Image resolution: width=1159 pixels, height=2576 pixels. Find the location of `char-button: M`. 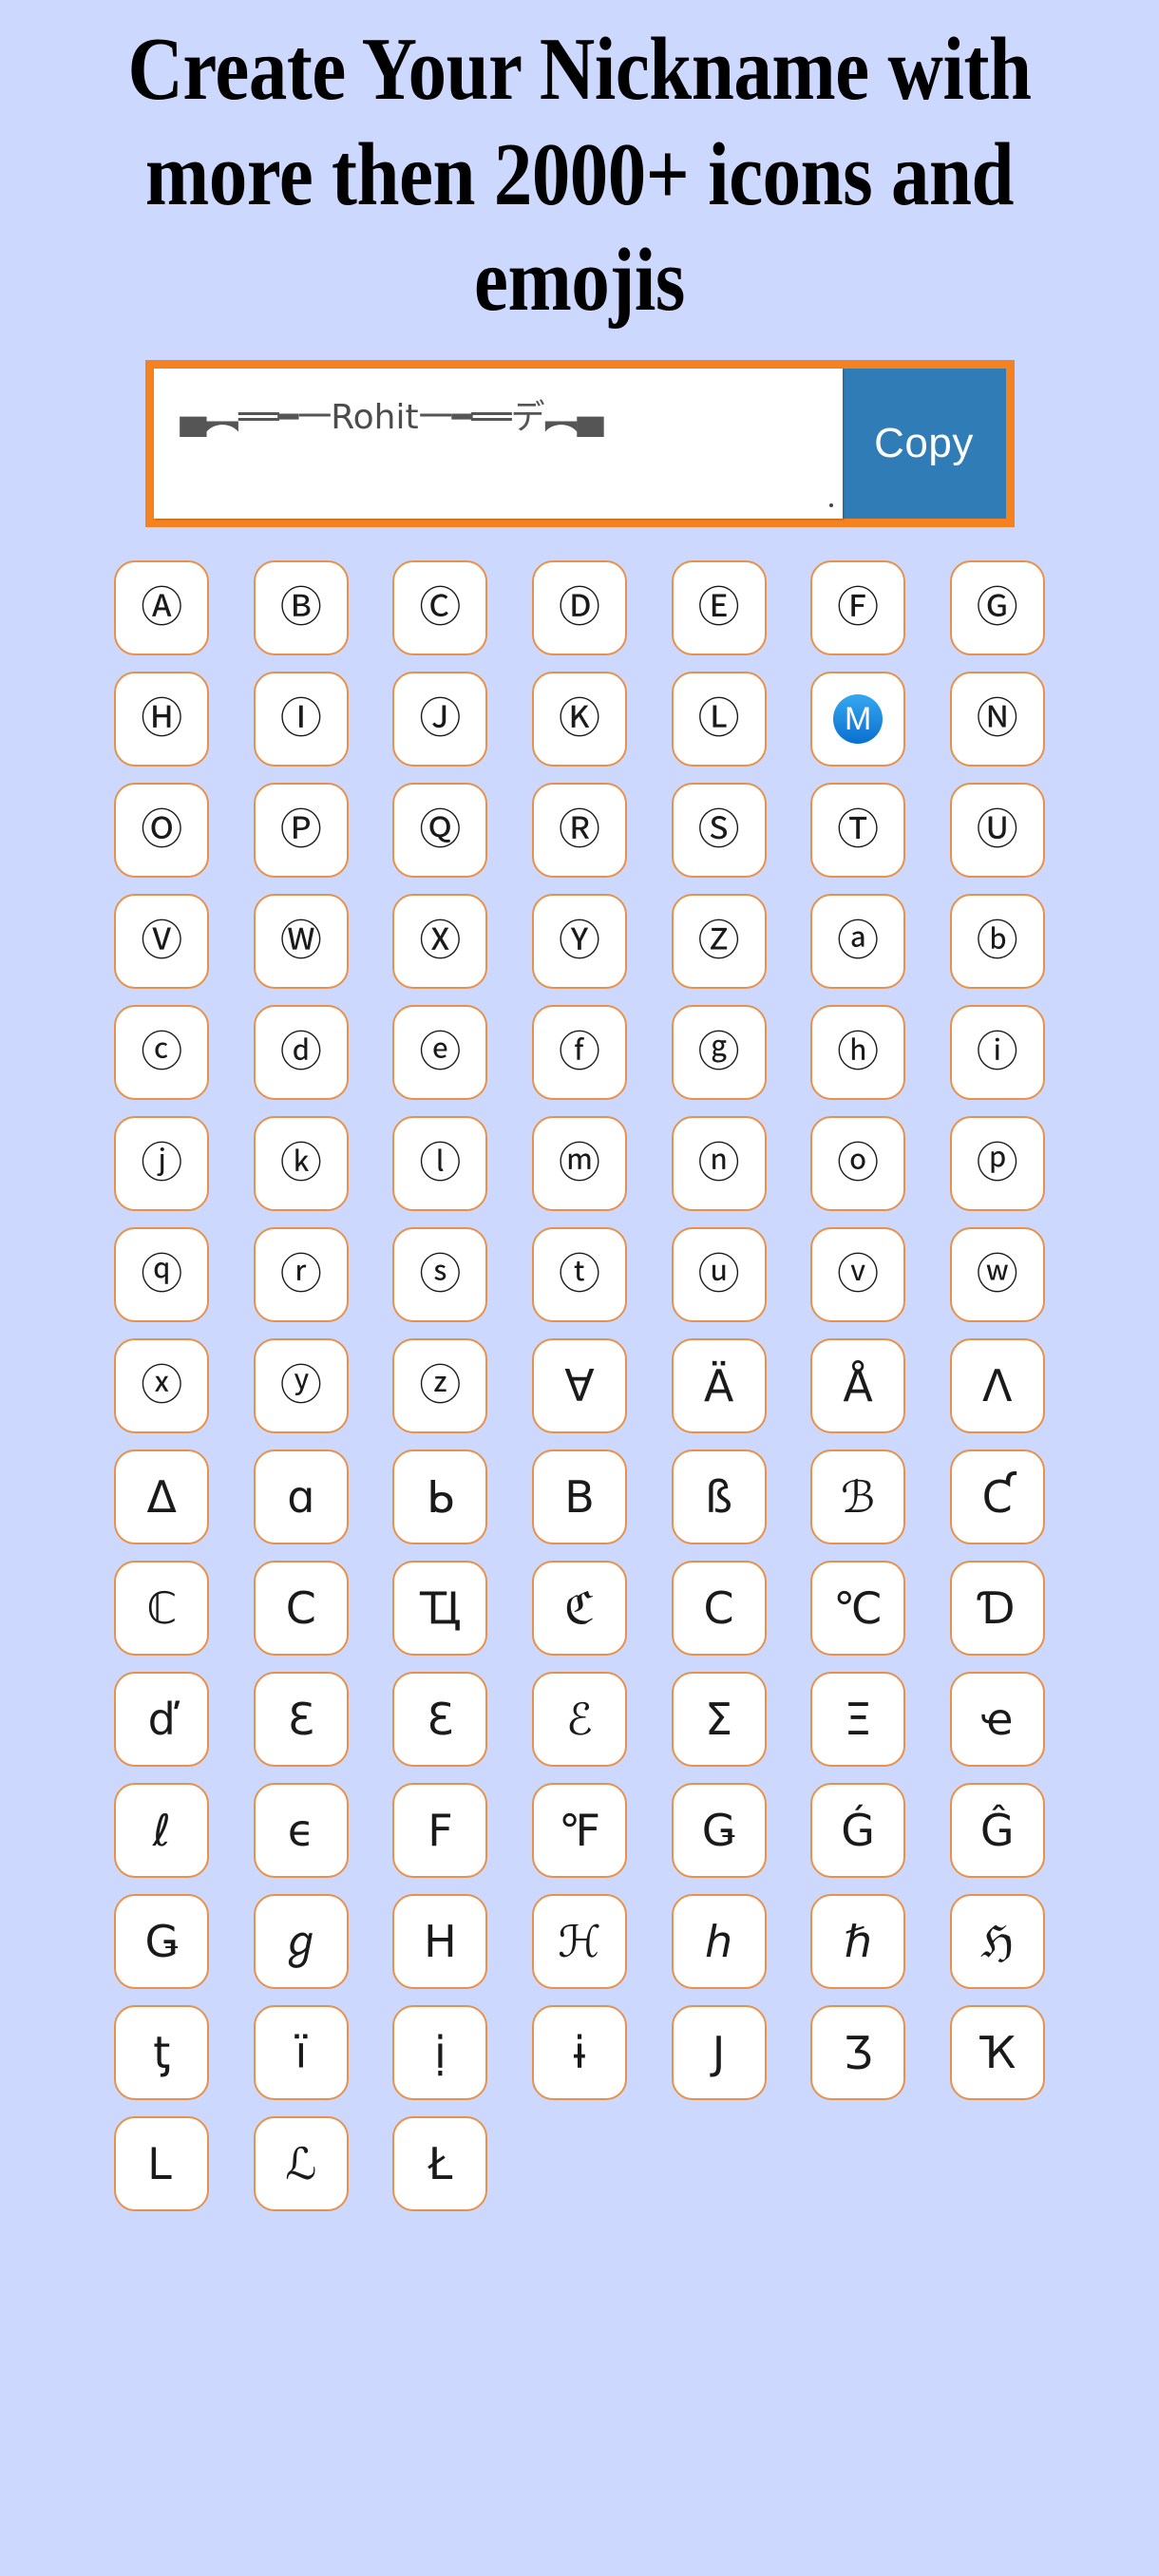

char-button: M is located at coordinates (858, 719).